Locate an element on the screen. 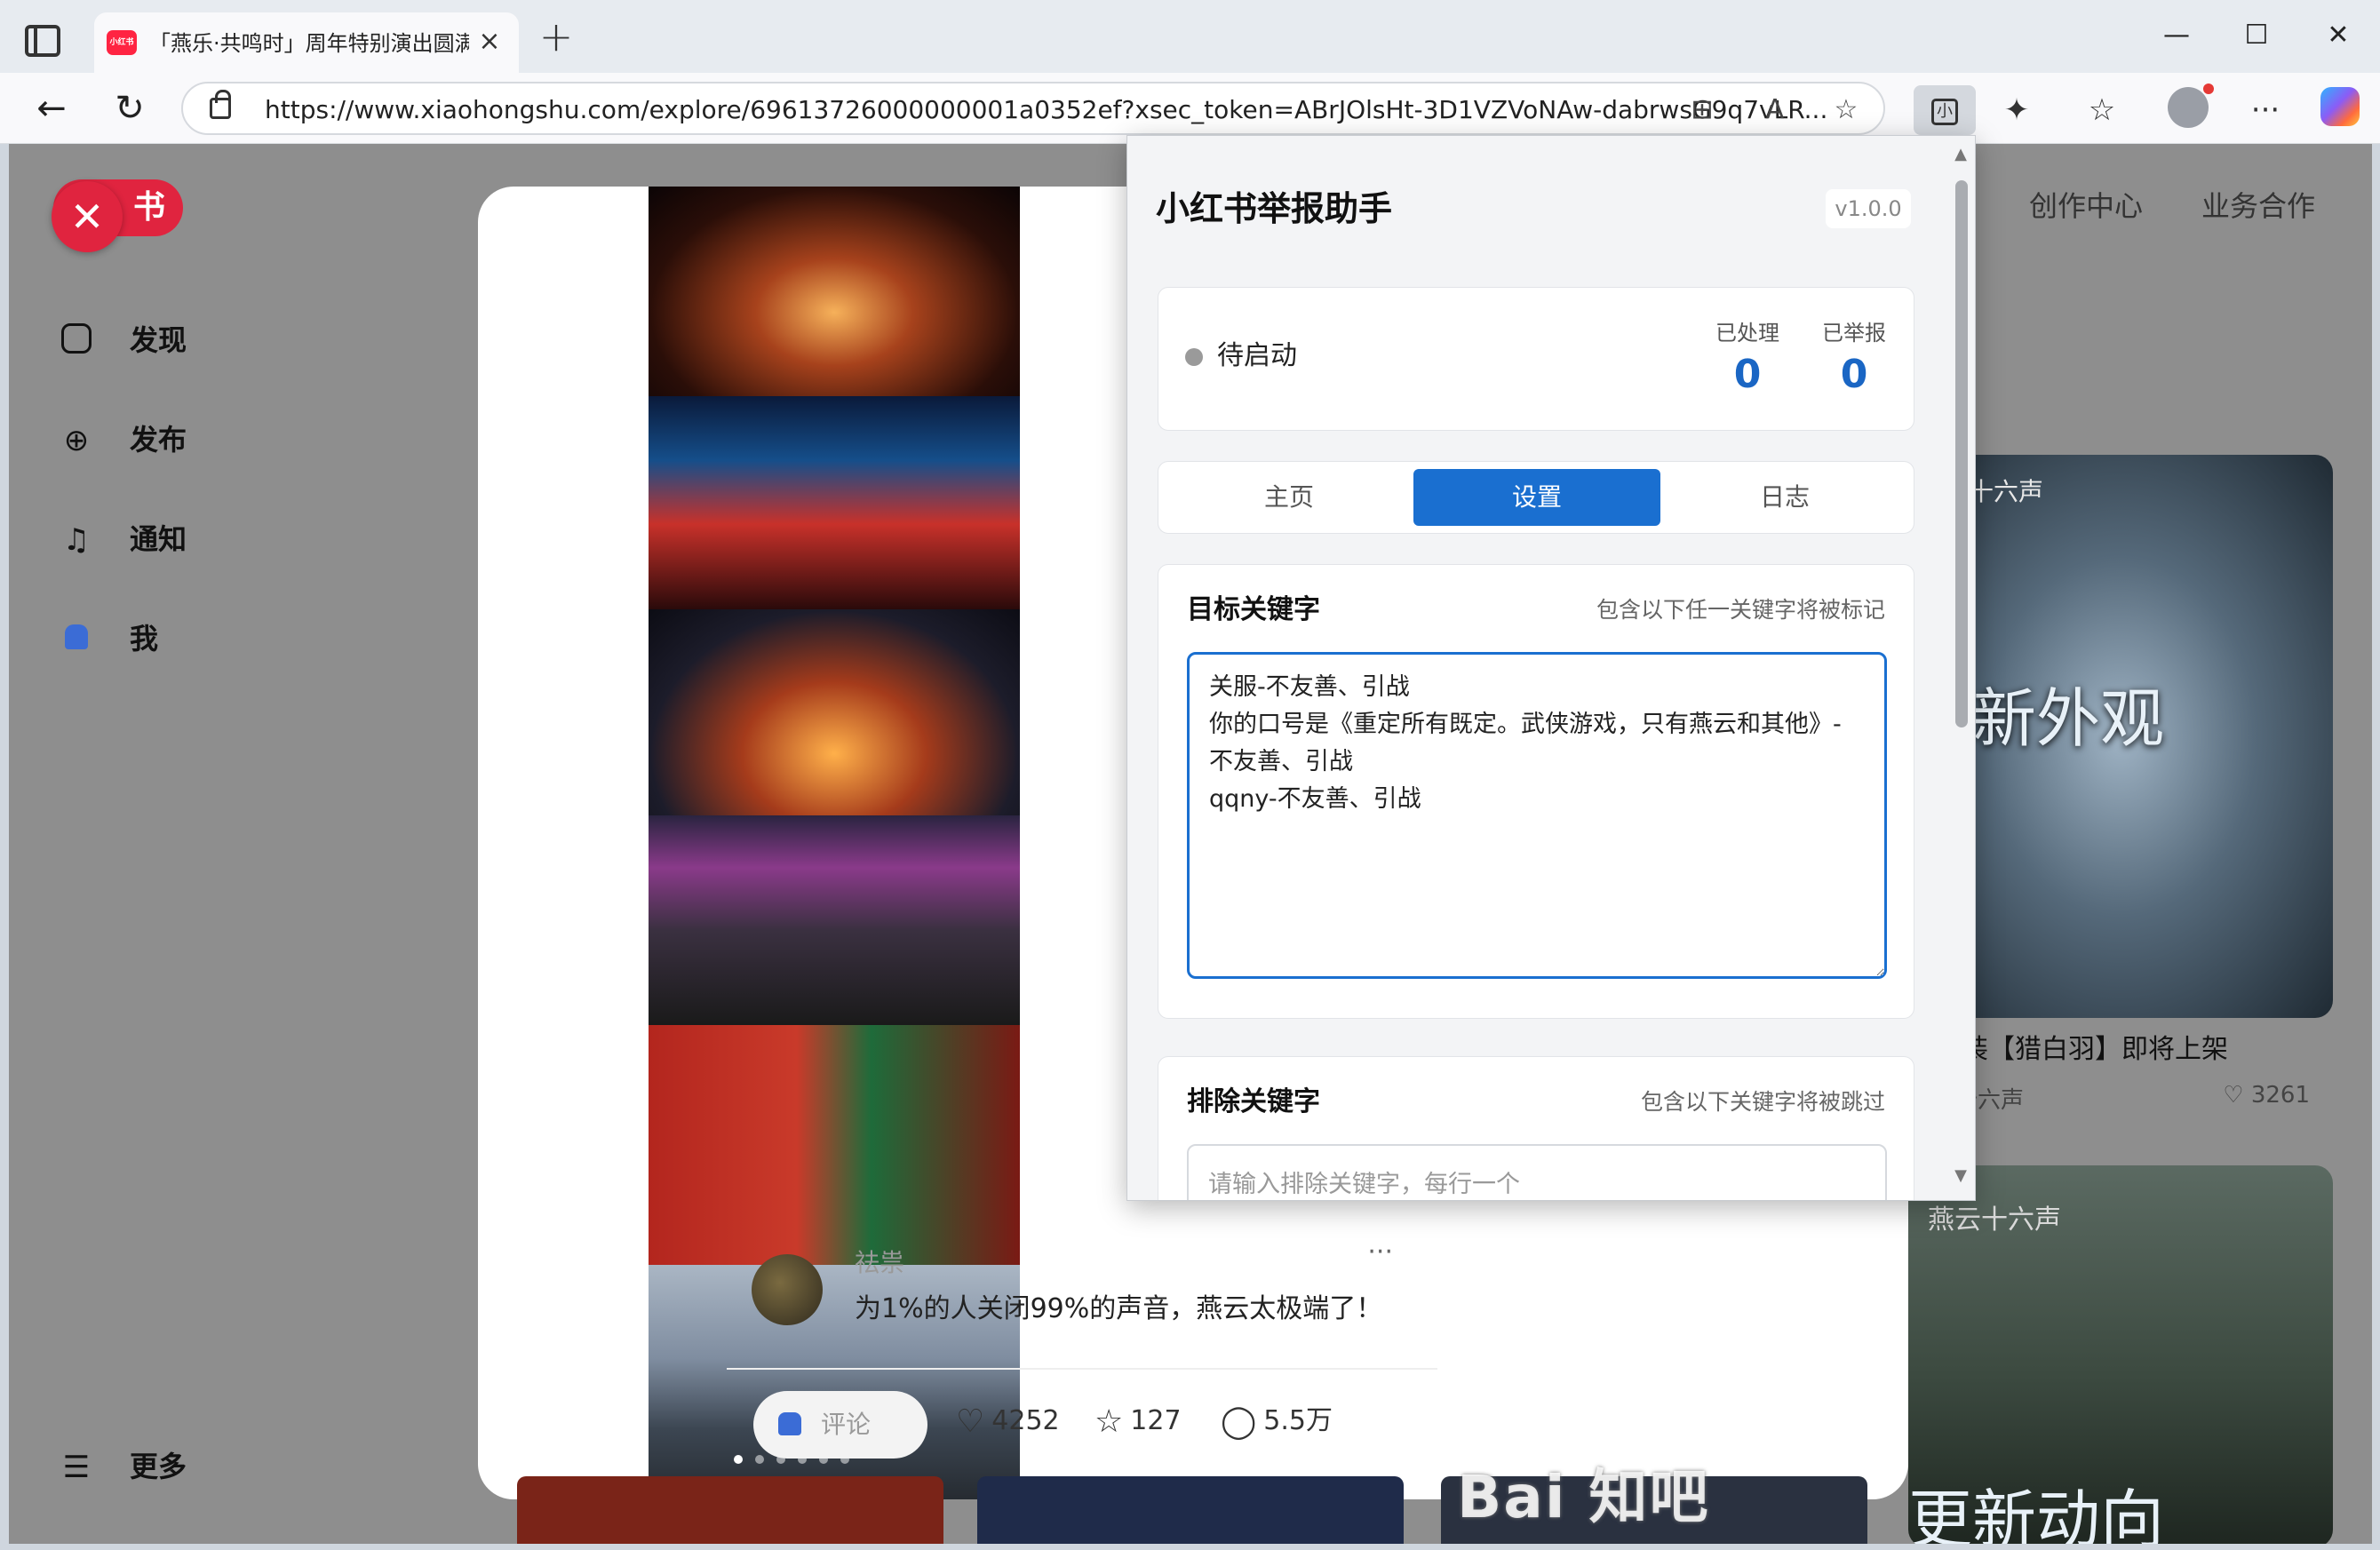 The height and width of the screenshot is (1550, 2380). sidebar-item-notifications: ♫ 通知 is located at coordinates (147, 538).